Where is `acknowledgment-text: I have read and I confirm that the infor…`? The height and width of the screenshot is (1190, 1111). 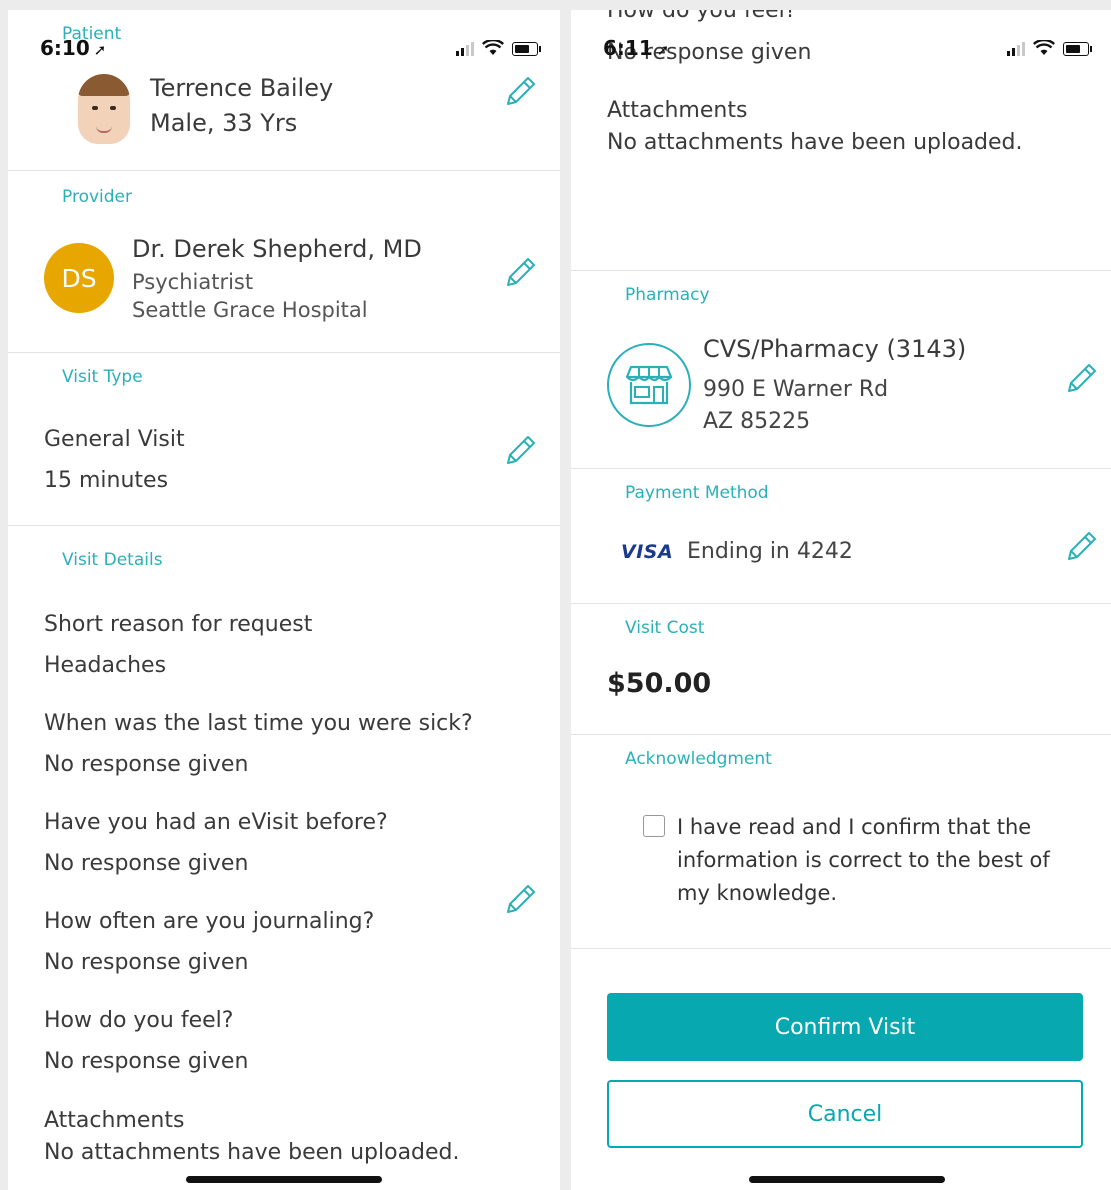
acknowledgment-text: I have read and I confirm that the infor… is located at coordinates (863, 860).